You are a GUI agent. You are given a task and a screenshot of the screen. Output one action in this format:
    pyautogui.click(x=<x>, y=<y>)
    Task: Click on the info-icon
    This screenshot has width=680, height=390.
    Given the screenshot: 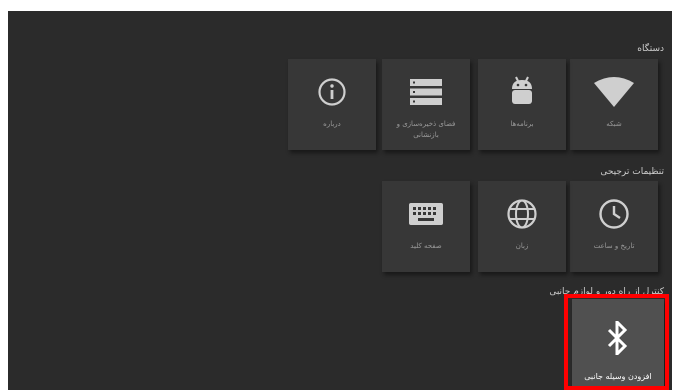 What is the action you would take?
    pyautogui.click(x=332, y=92)
    